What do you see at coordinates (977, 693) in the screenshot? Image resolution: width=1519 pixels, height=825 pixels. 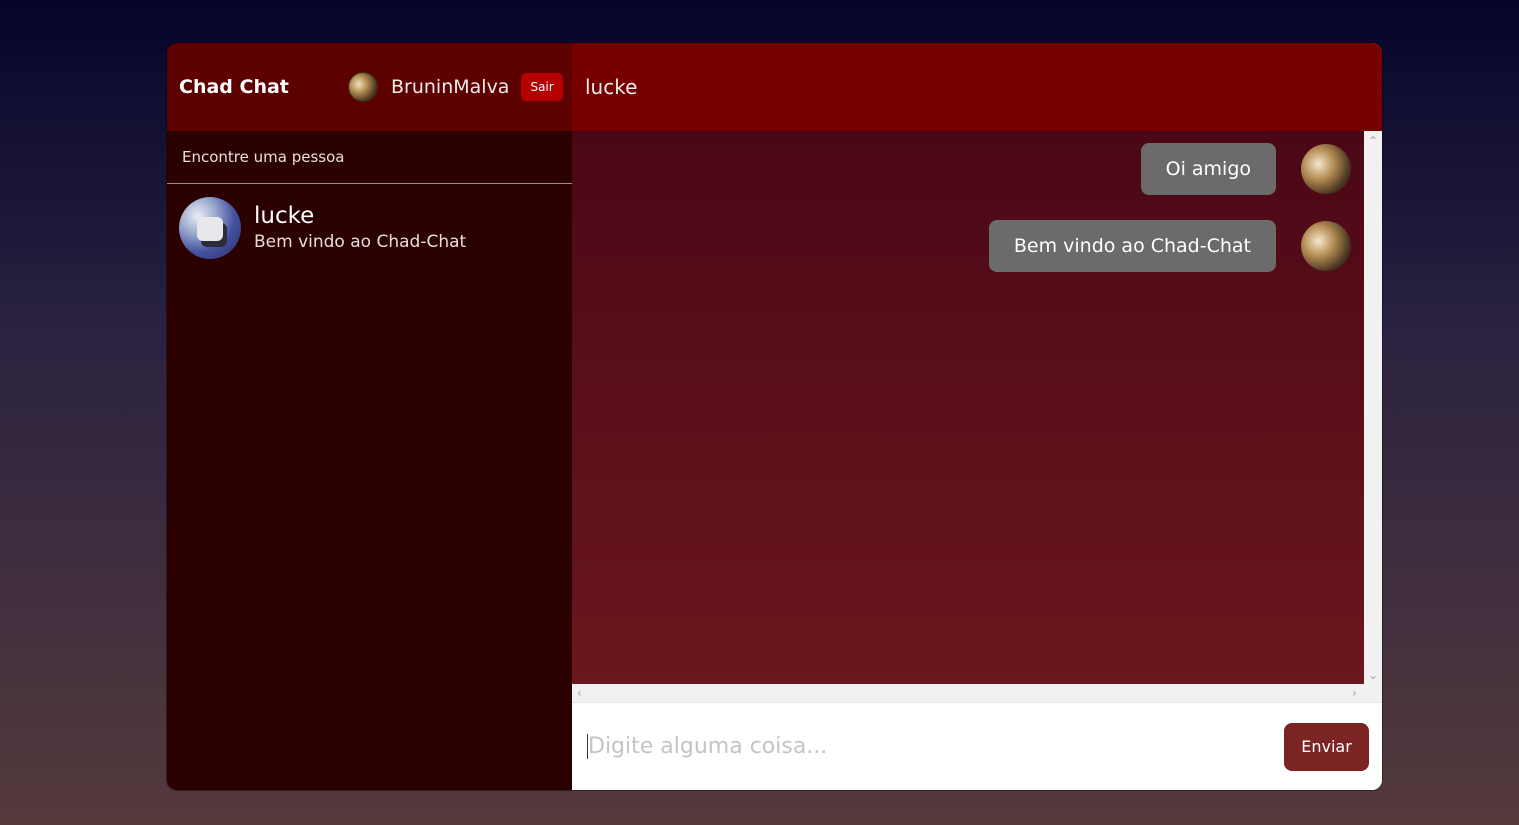 I see `horizontal-scrollbar: ‹ ›` at bounding box center [977, 693].